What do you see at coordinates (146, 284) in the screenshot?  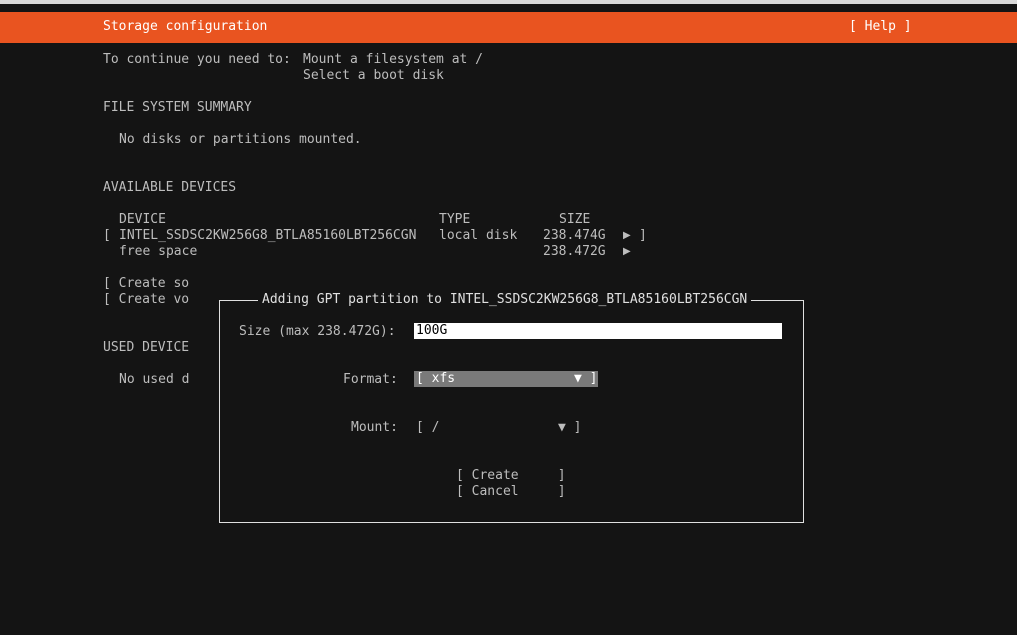 I see `create-software-raid-button: [ Create so` at bounding box center [146, 284].